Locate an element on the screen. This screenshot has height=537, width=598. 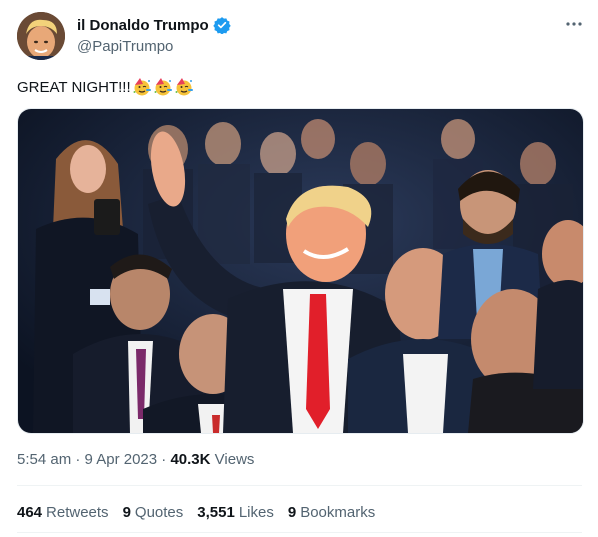
quotes-count: 9 is located at coordinates (126, 512).